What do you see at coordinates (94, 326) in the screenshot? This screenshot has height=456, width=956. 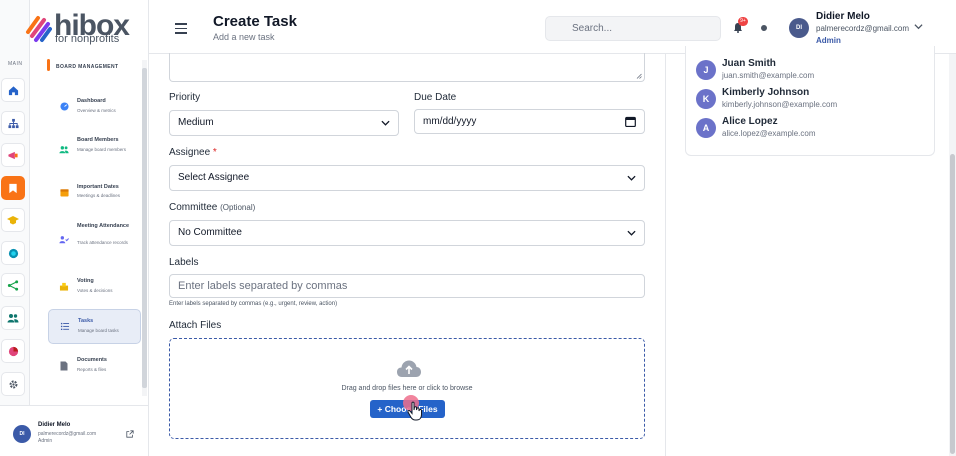 I see `sidebar-item-tasks: Tasks Manage board tasks` at bounding box center [94, 326].